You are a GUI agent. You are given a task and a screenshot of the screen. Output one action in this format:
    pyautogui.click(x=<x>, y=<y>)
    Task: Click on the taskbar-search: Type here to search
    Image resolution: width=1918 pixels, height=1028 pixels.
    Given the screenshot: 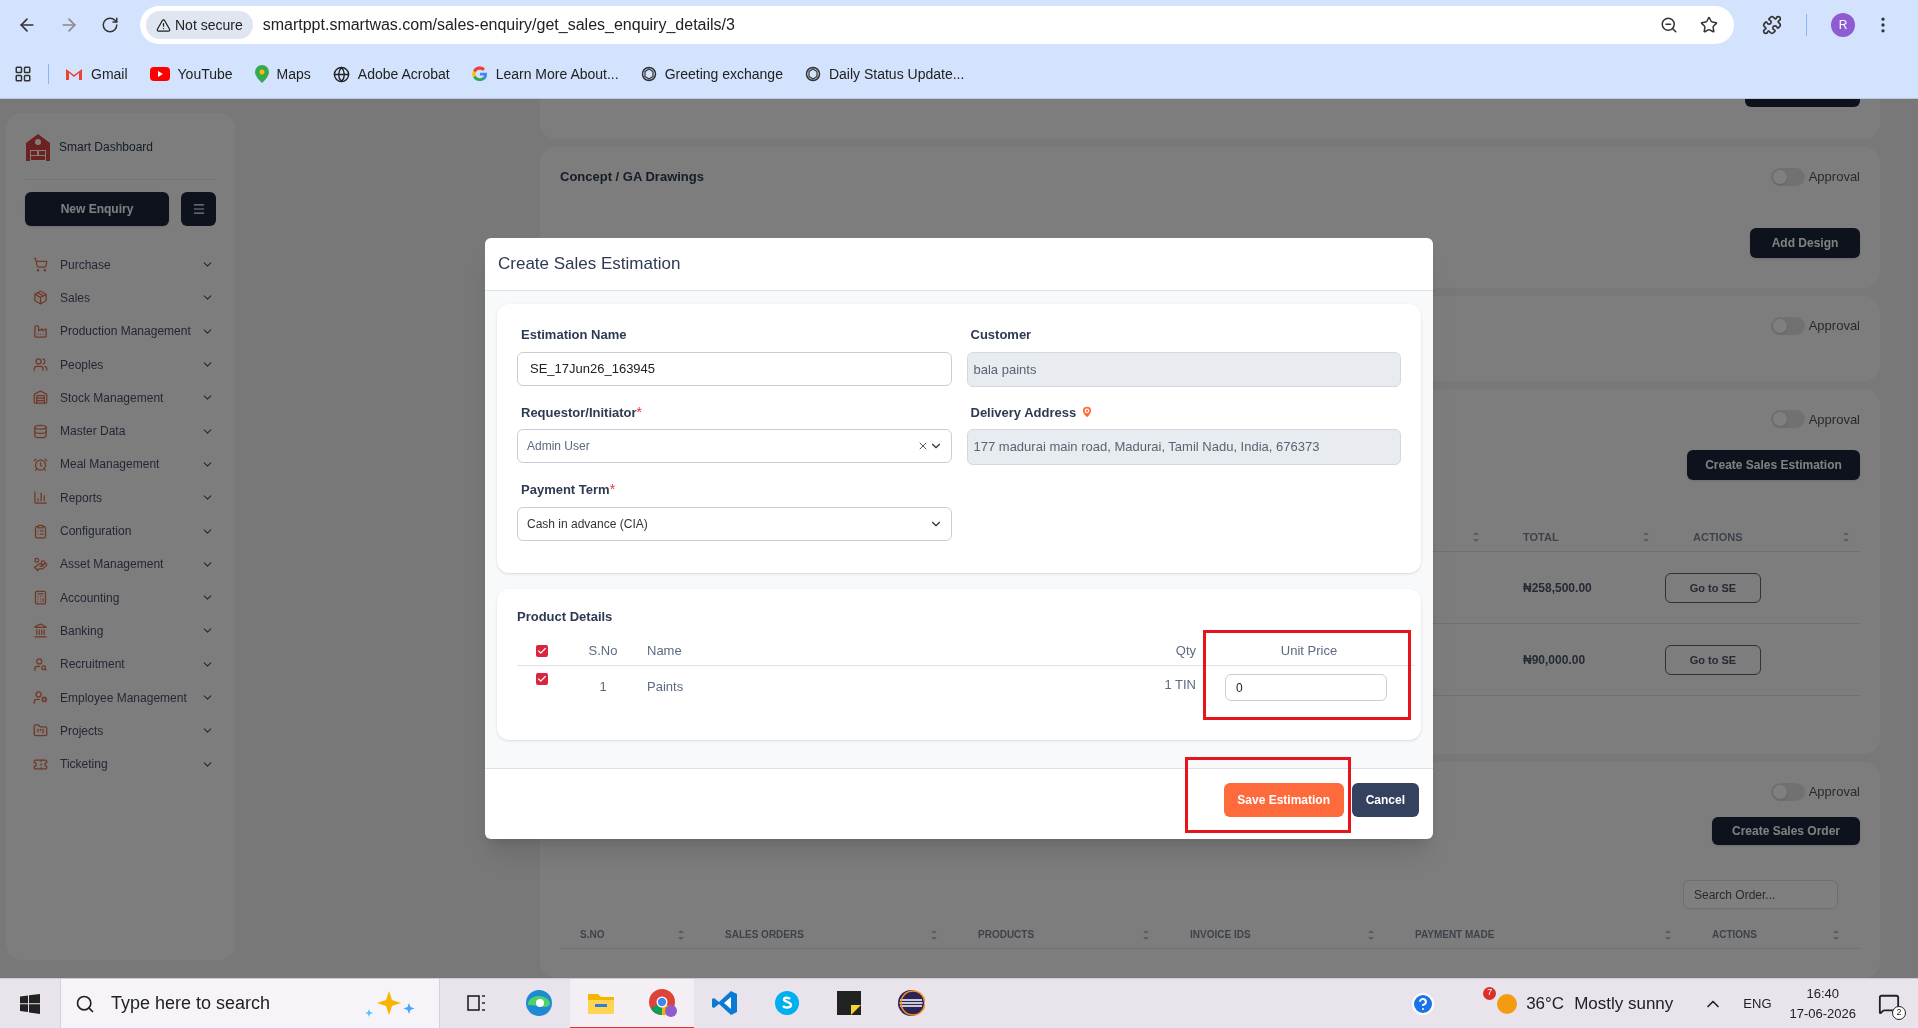 What is the action you would take?
    pyautogui.click(x=250, y=1003)
    